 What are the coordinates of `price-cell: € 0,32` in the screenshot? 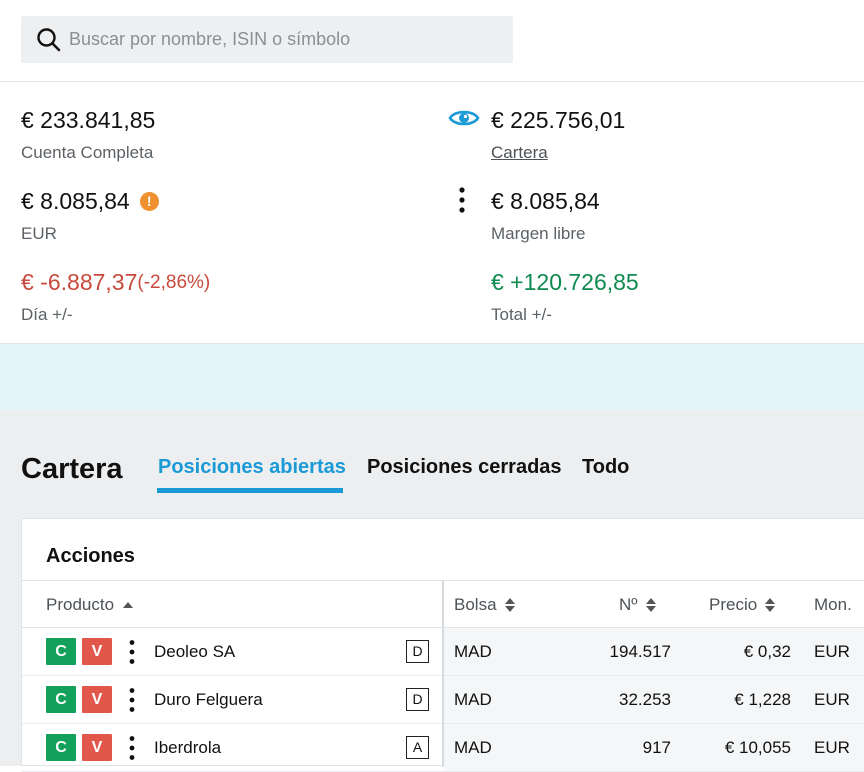 It's located at (767, 651).